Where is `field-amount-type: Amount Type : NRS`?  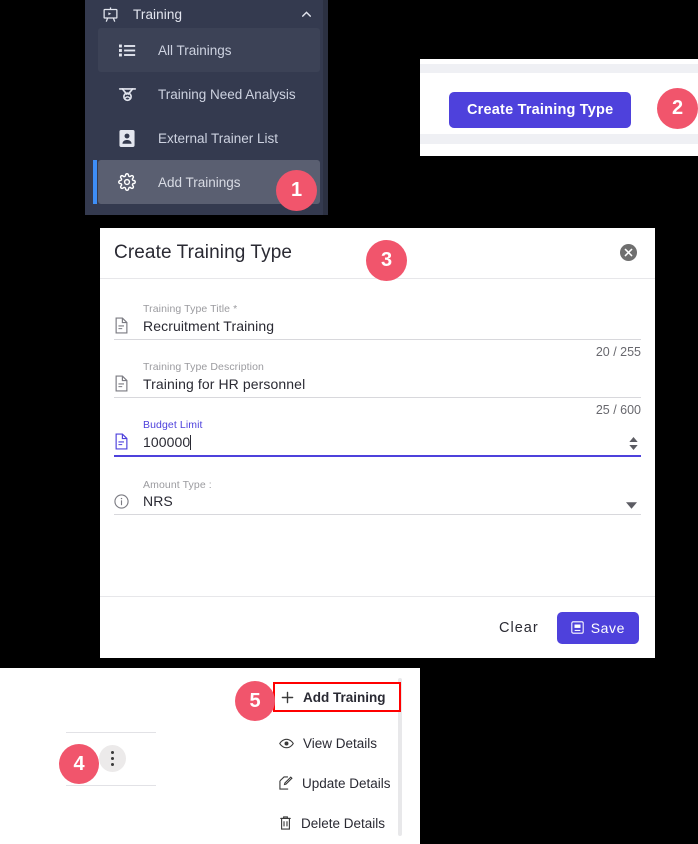
field-amount-type: Amount Type : NRS is located at coordinates (377, 497).